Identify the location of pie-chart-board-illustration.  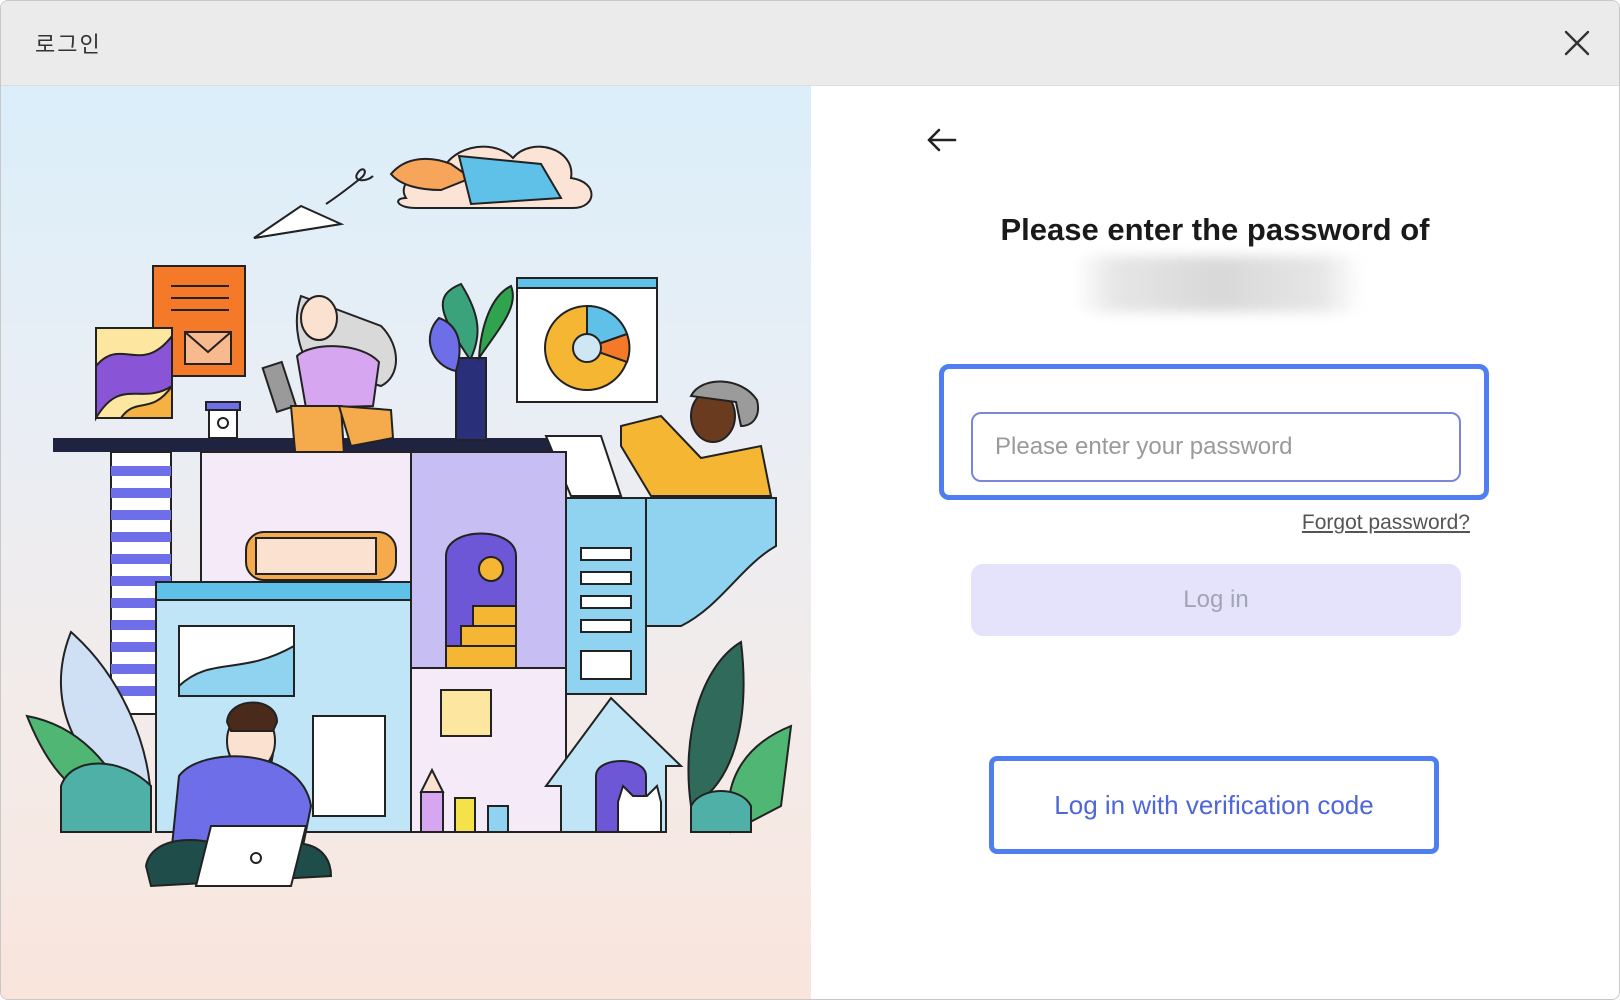
(587, 340).